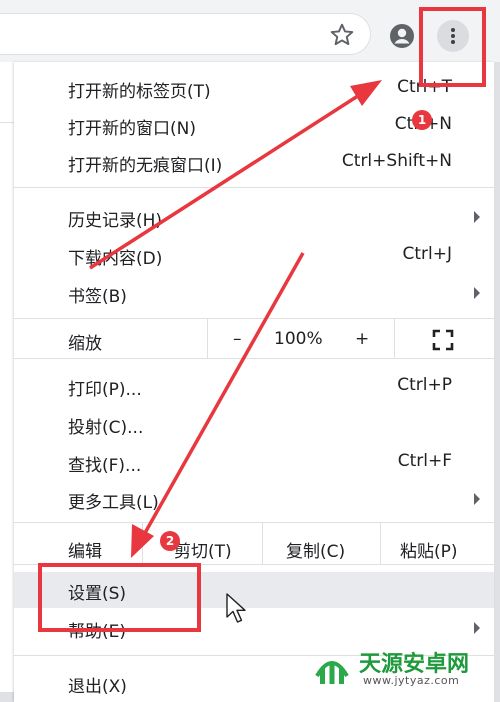 This screenshot has height=702, width=500. I want to click on mouse-cursor-icon, so click(236, 608).